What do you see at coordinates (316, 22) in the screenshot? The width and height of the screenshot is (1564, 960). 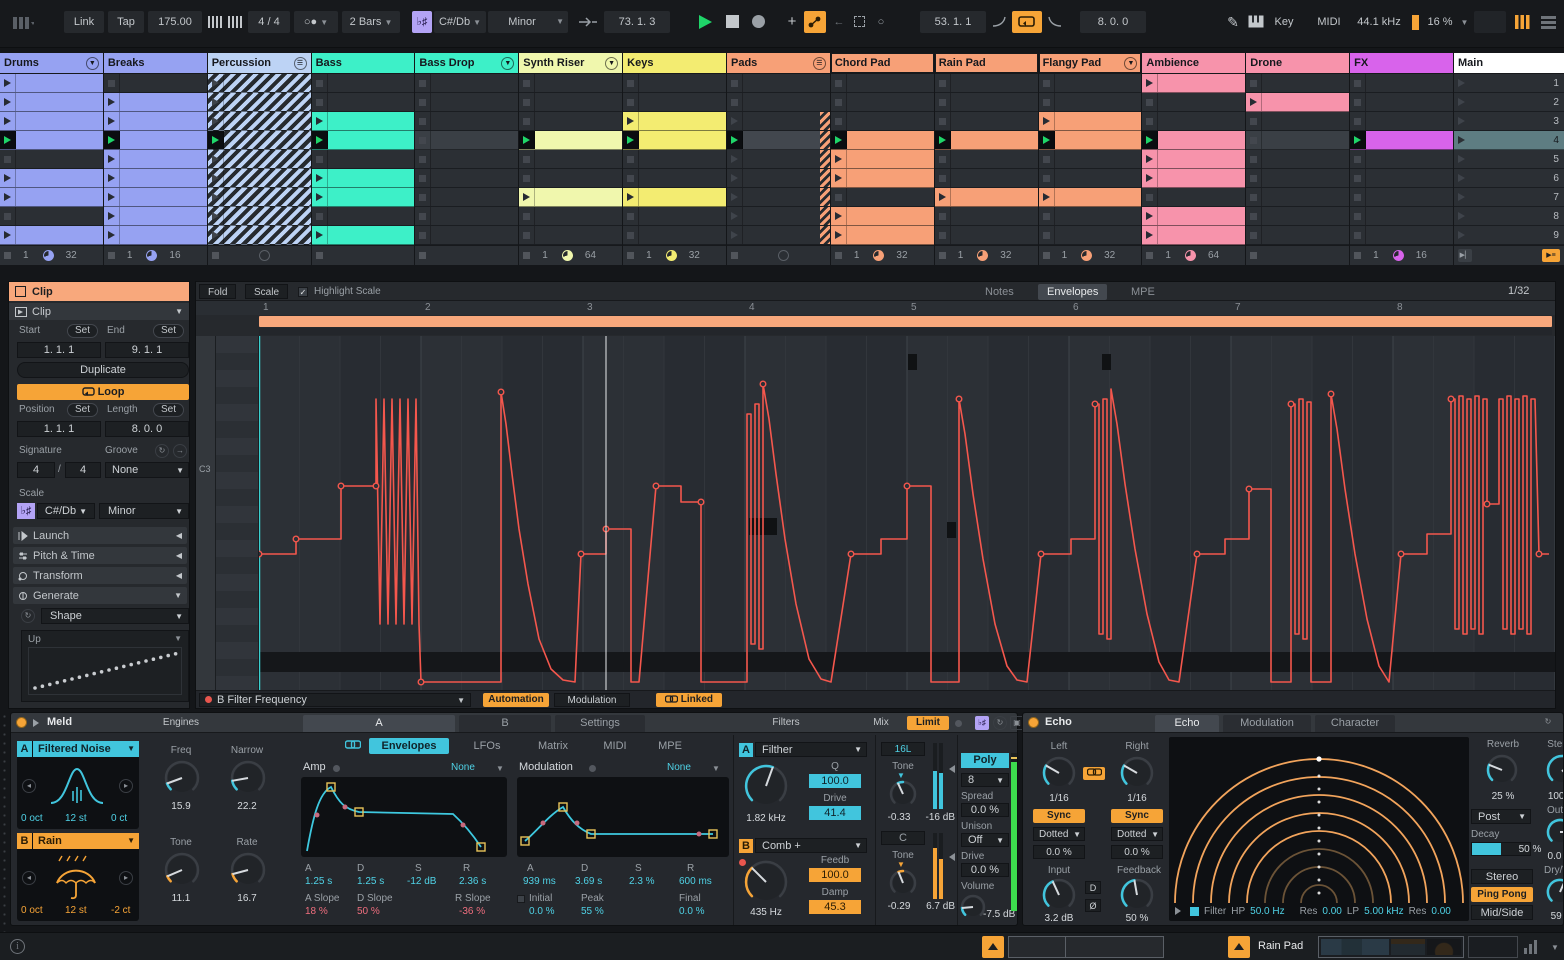 I see `quantize-menu: ○● ▼` at bounding box center [316, 22].